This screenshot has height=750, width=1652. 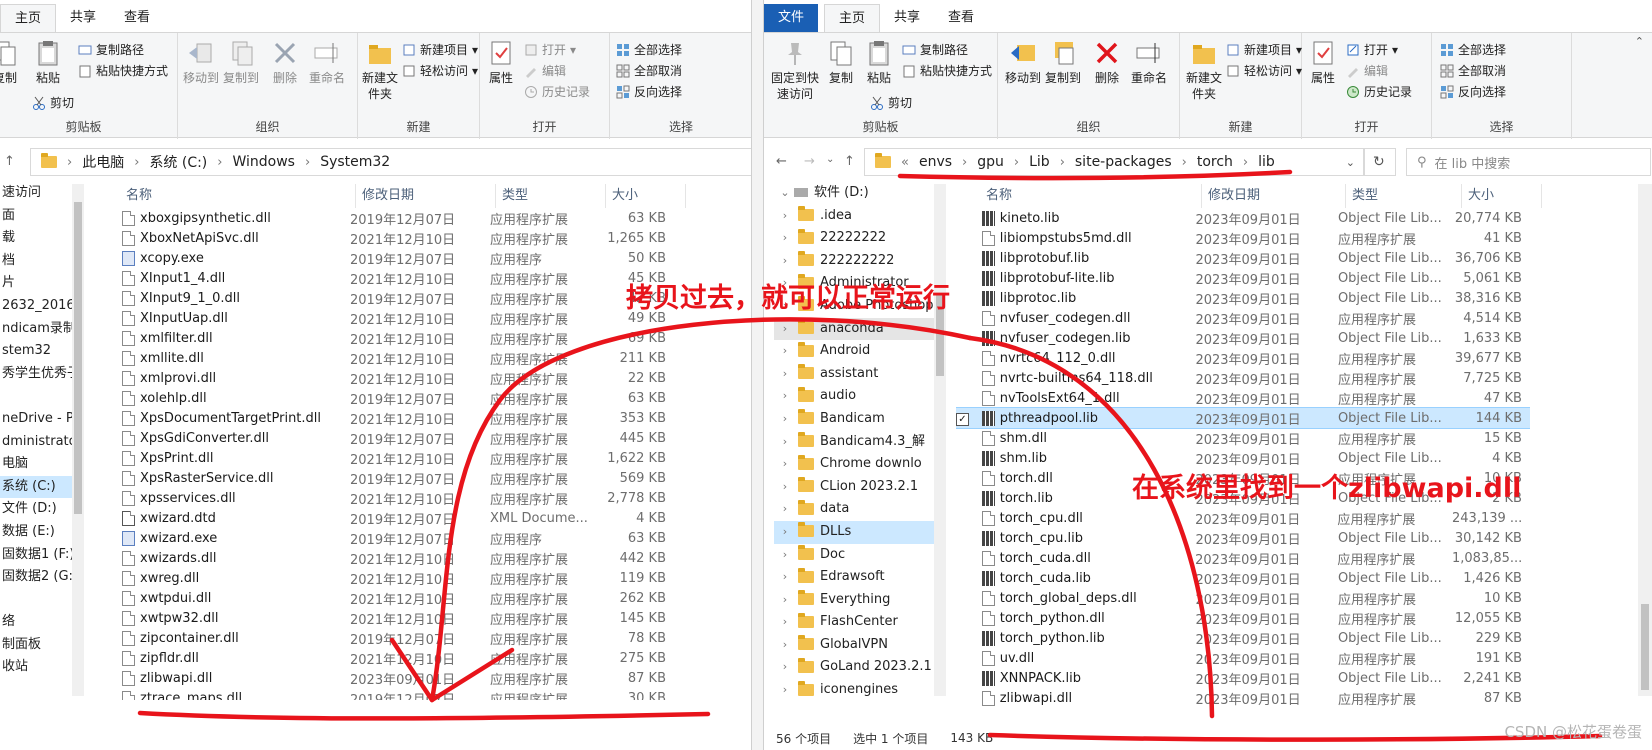 What do you see at coordinates (1645, 440) in the screenshot?
I see `file-list-scrollbar` at bounding box center [1645, 440].